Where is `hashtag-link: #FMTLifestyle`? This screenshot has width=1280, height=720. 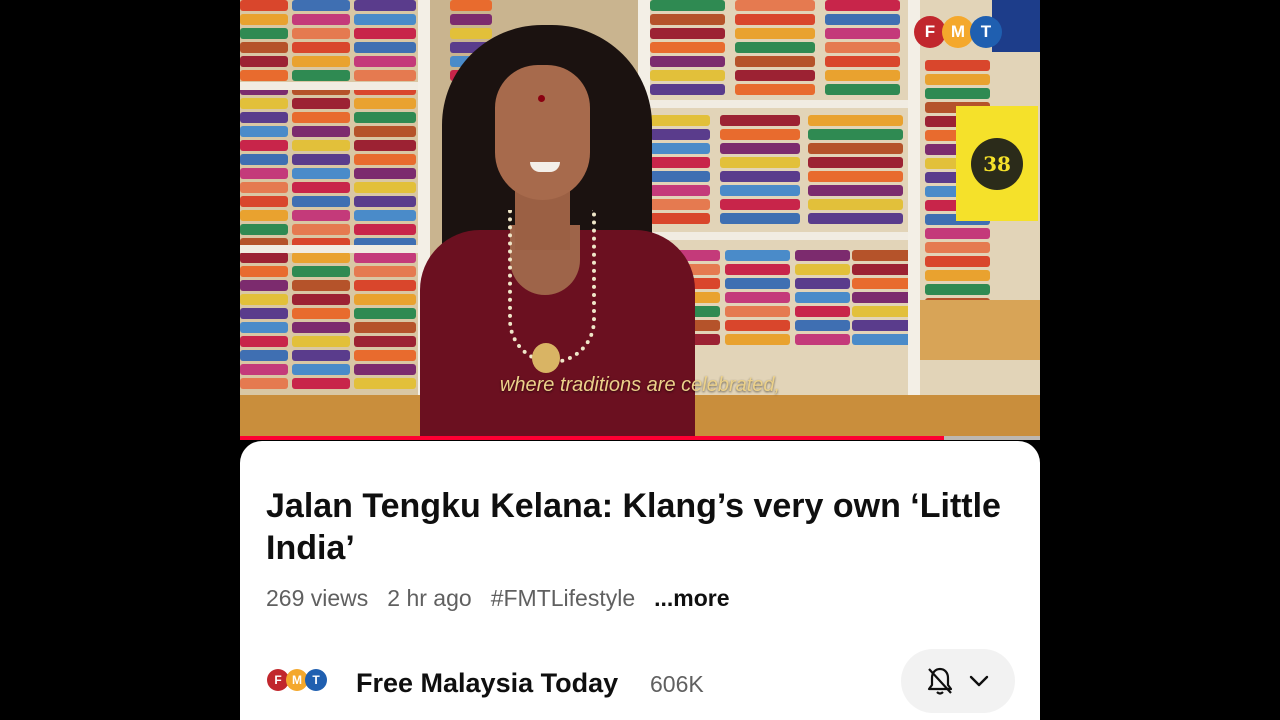 hashtag-link: #FMTLifestyle is located at coordinates (563, 598).